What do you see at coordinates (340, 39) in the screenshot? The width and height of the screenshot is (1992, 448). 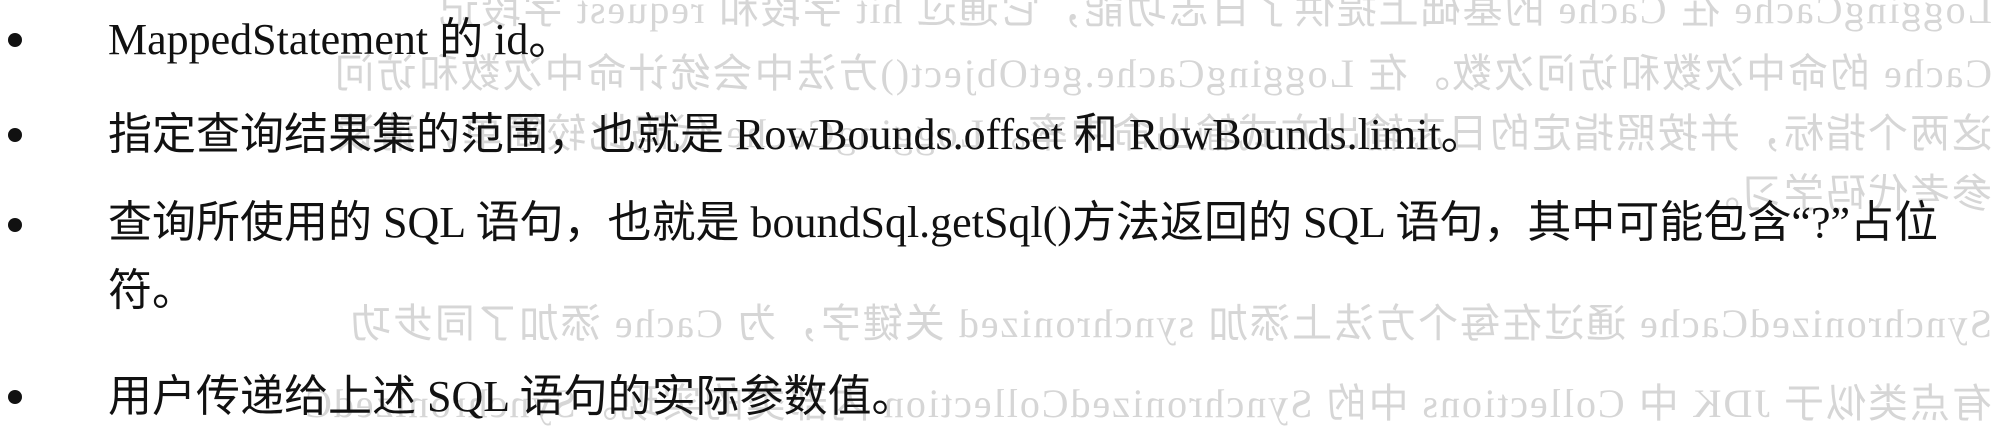 I see `list-item-text: MappedStatement 的 id。` at bounding box center [340, 39].